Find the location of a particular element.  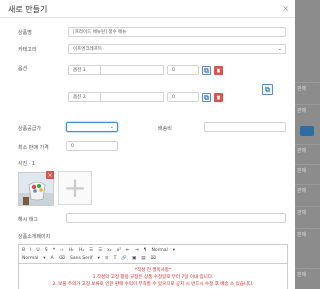

option-1-delete-button is located at coordinates (218, 70).